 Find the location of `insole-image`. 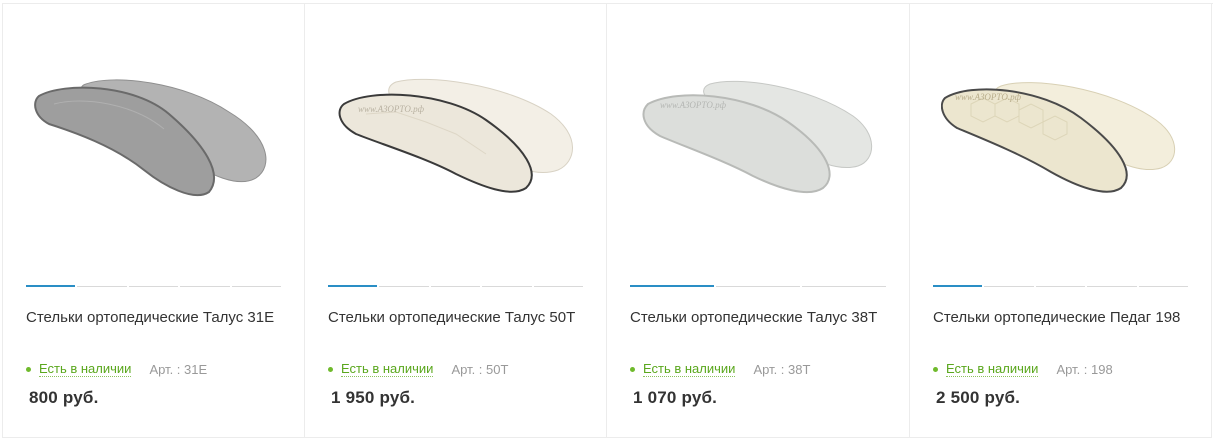

insole-image is located at coordinates (149, 138).